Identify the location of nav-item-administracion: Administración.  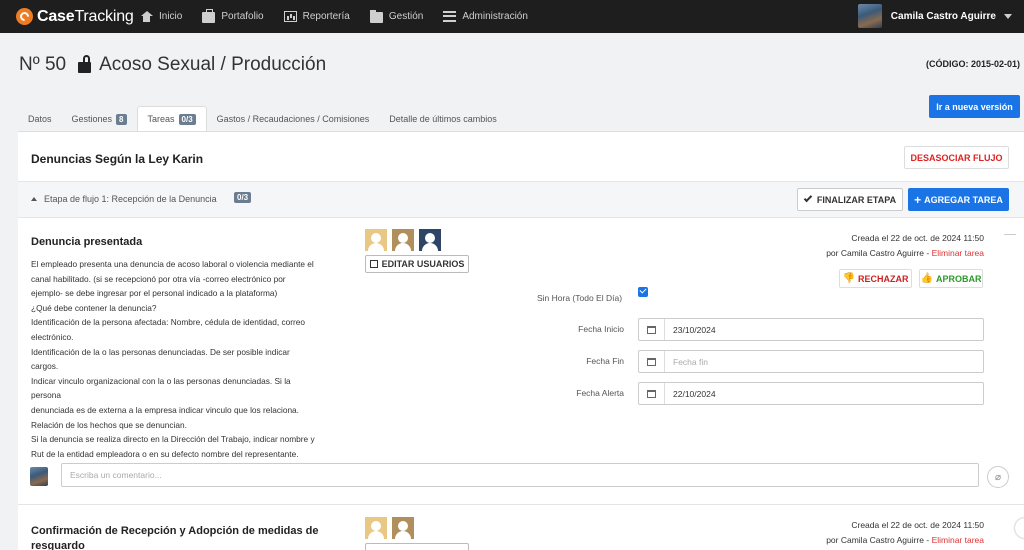
(485, 16).